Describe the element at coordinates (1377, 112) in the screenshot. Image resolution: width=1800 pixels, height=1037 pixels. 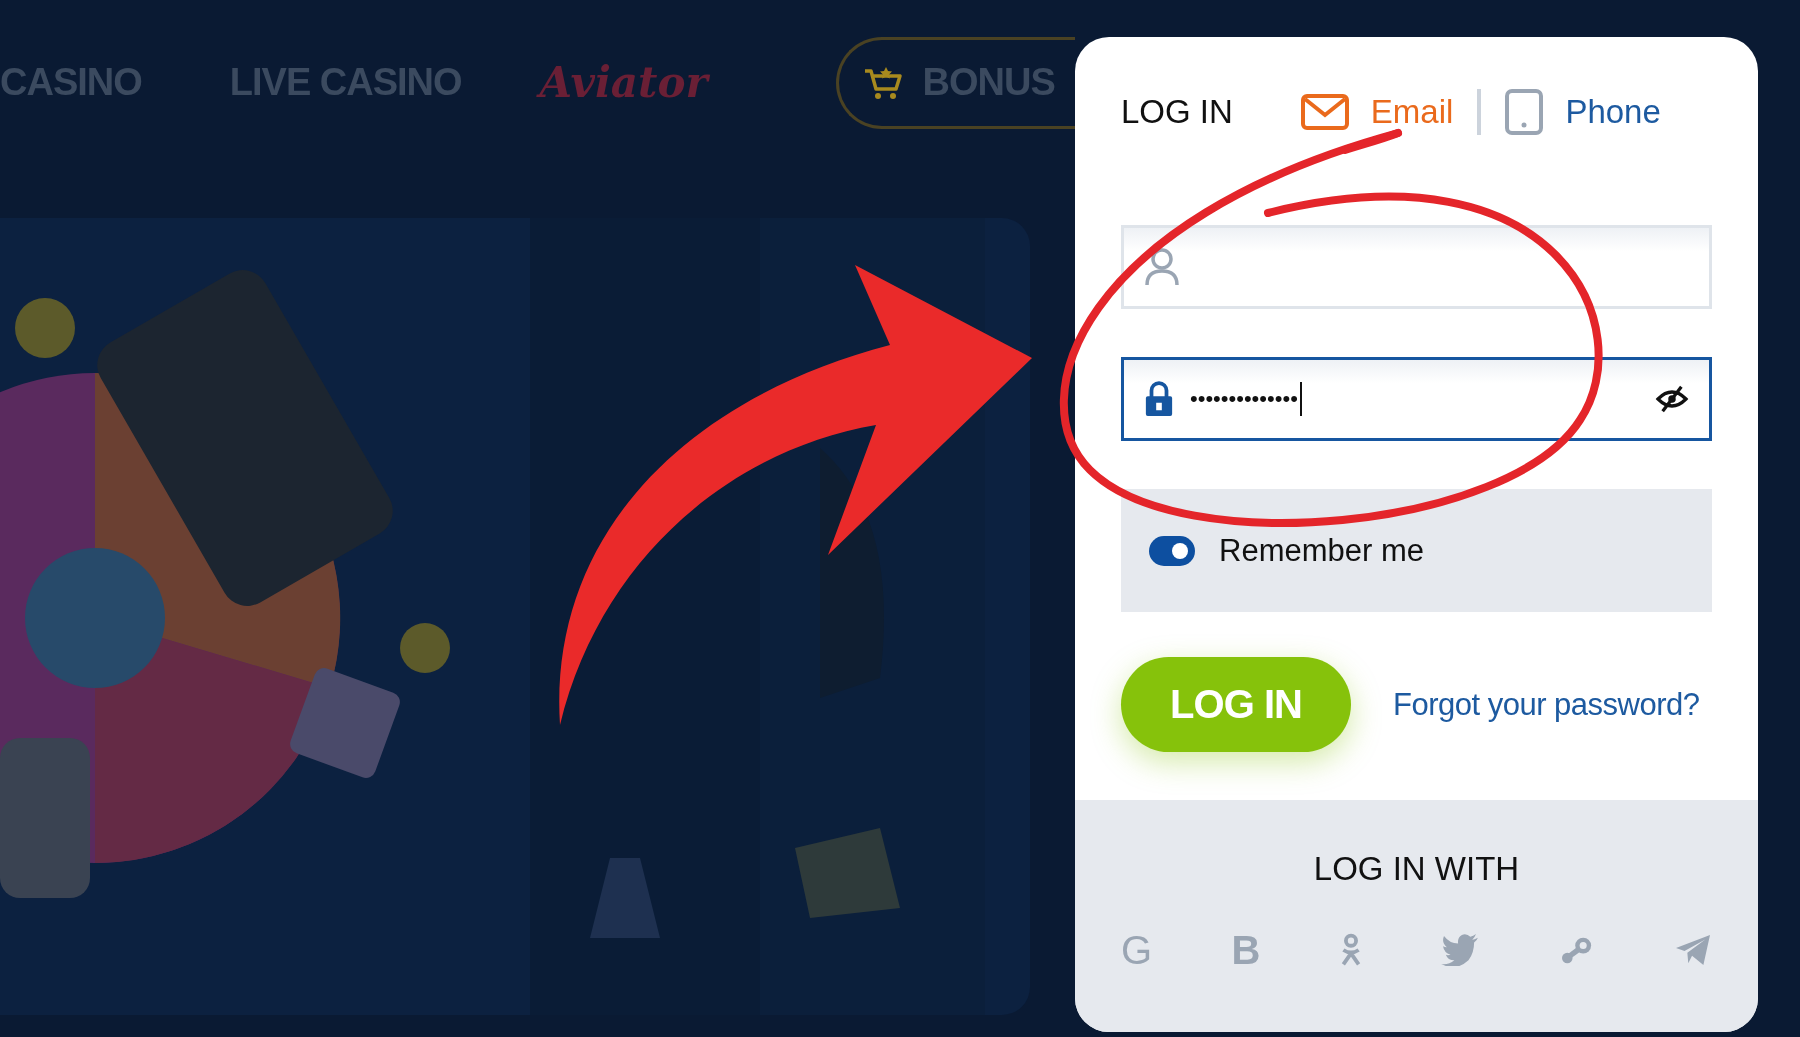
I see `login-tab: Email` at that location.